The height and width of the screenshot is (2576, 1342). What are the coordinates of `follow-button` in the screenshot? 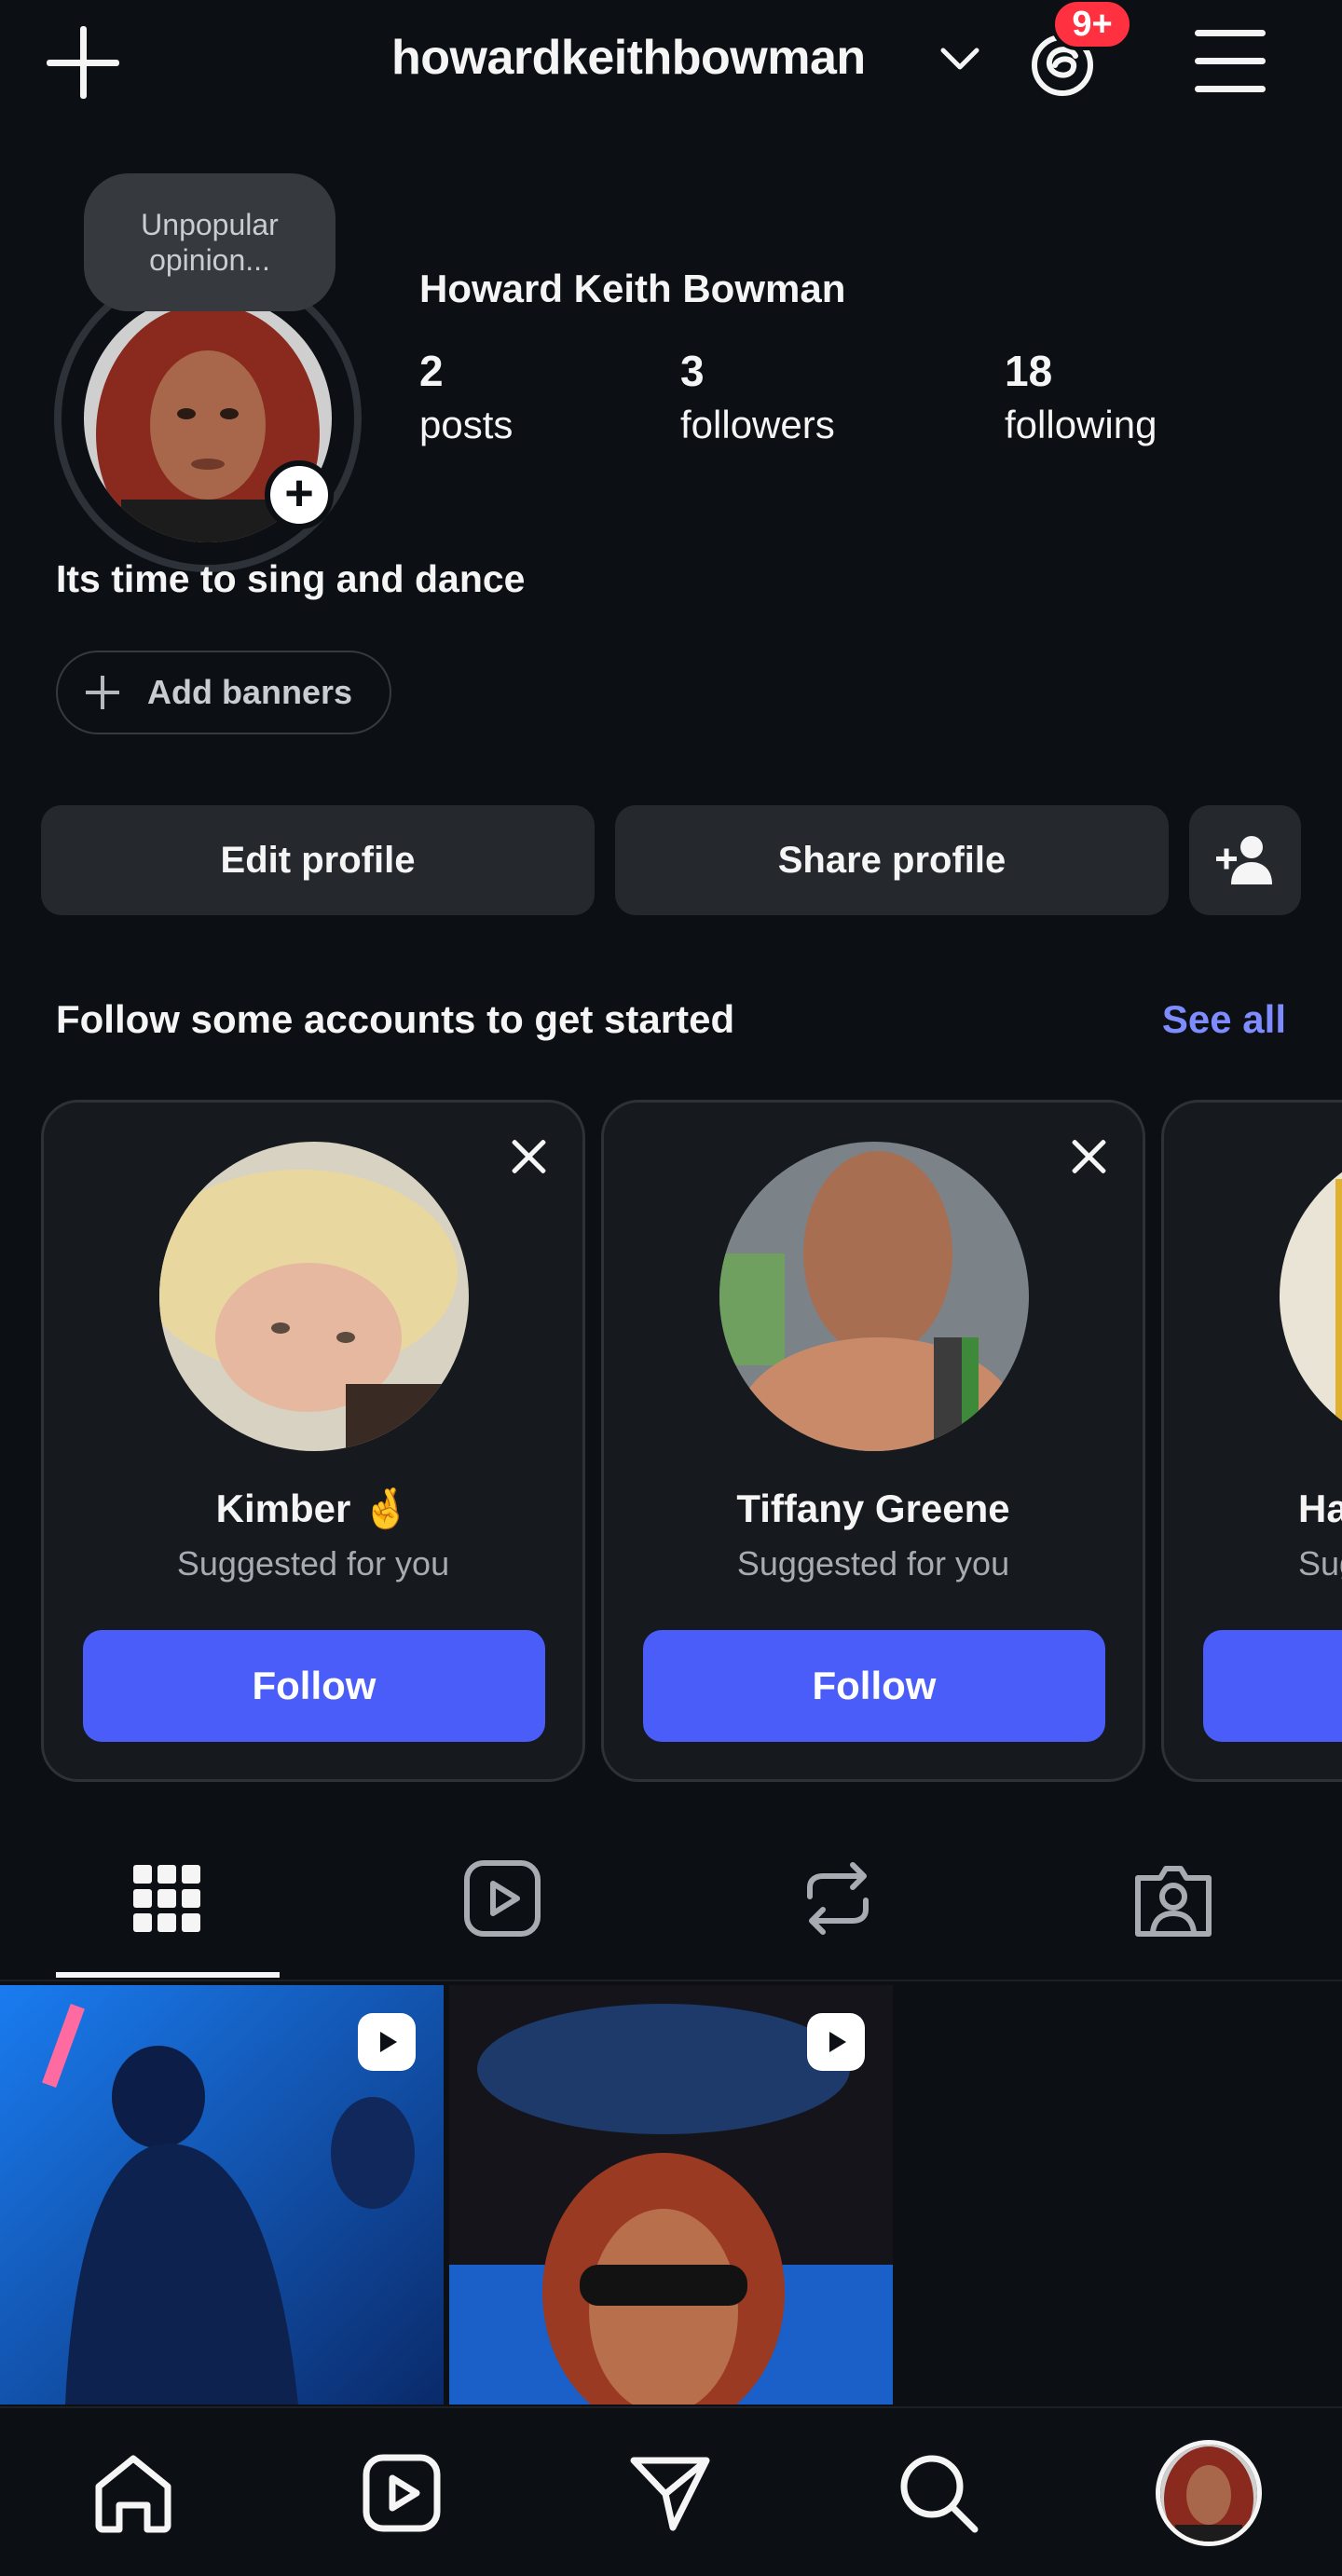 It's located at (1272, 1686).